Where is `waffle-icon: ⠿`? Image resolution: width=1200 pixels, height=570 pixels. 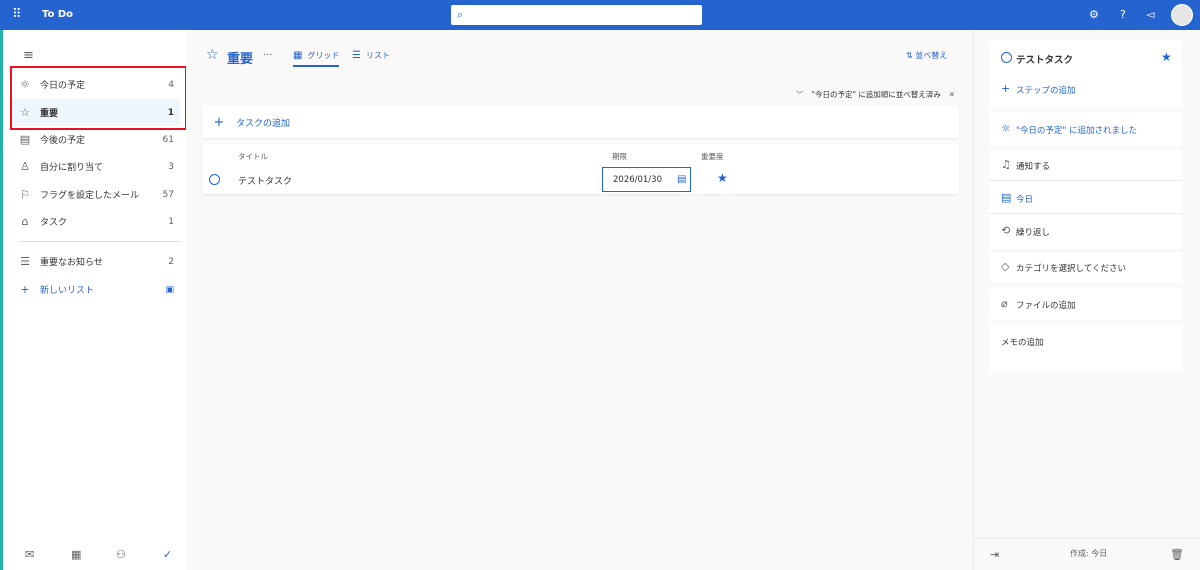 waffle-icon: ⠿ is located at coordinates (19, 15).